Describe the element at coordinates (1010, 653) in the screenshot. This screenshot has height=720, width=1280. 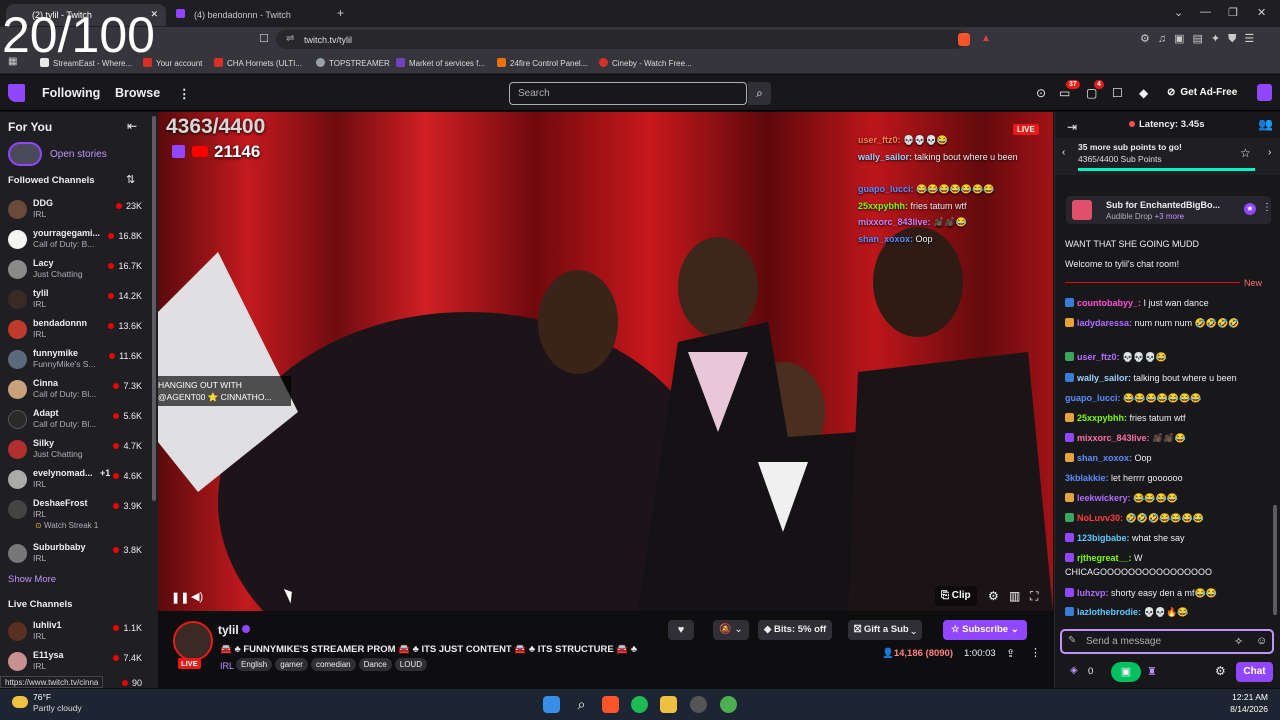
I see `share-icon: ⇪` at that location.